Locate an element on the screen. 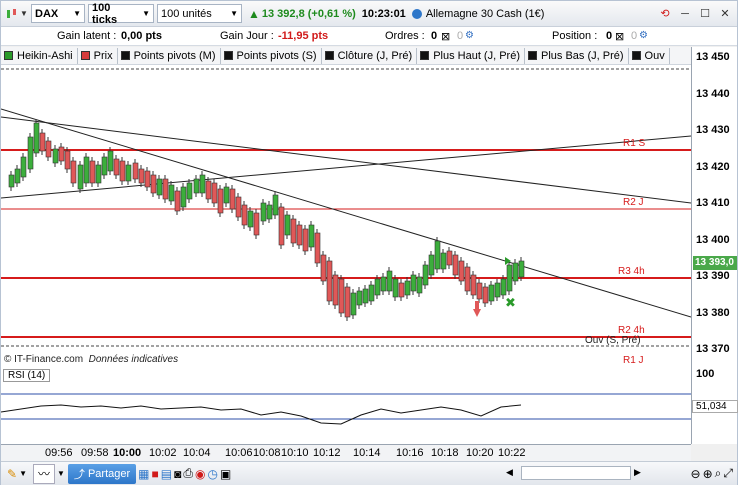  clock-icon: ◷ is located at coordinates (212, 474).